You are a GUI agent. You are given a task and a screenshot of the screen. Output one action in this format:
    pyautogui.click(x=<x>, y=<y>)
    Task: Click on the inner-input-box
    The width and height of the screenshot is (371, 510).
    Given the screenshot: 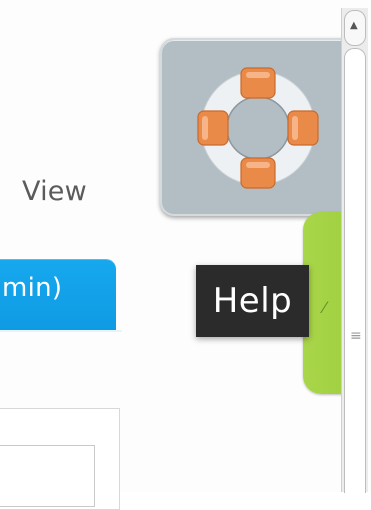 What is the action you would take?
    pyautogui.click(x=47, y=476)
    